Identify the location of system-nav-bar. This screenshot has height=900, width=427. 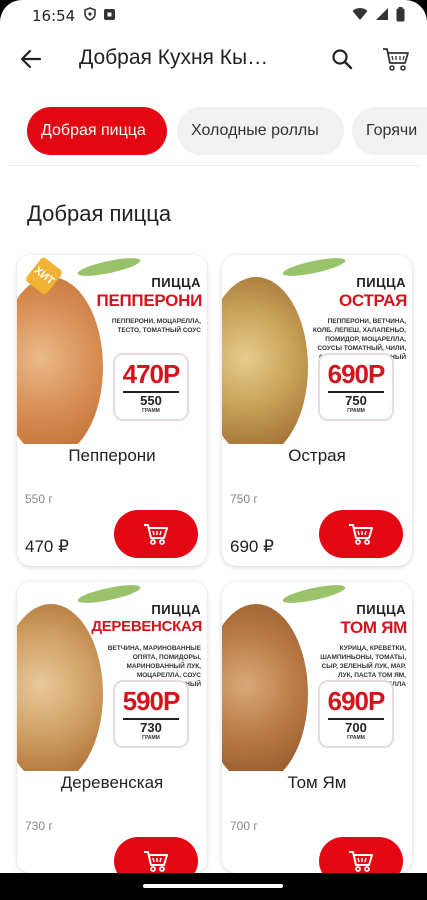
(213, 886).